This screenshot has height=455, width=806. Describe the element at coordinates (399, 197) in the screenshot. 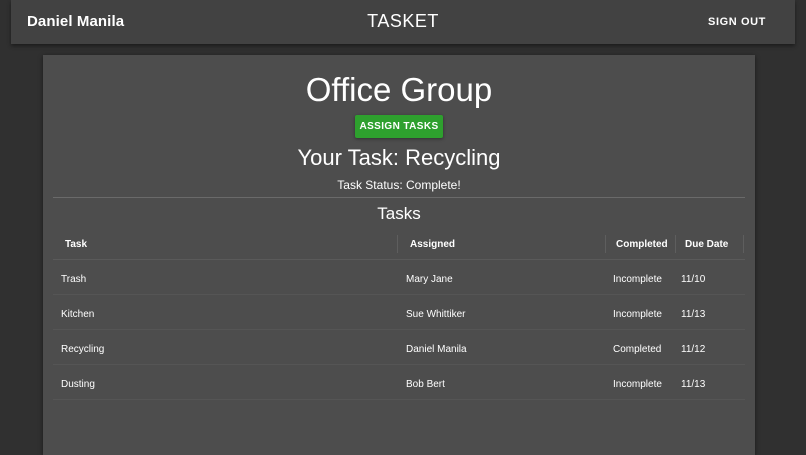

I see `divider` at that location.